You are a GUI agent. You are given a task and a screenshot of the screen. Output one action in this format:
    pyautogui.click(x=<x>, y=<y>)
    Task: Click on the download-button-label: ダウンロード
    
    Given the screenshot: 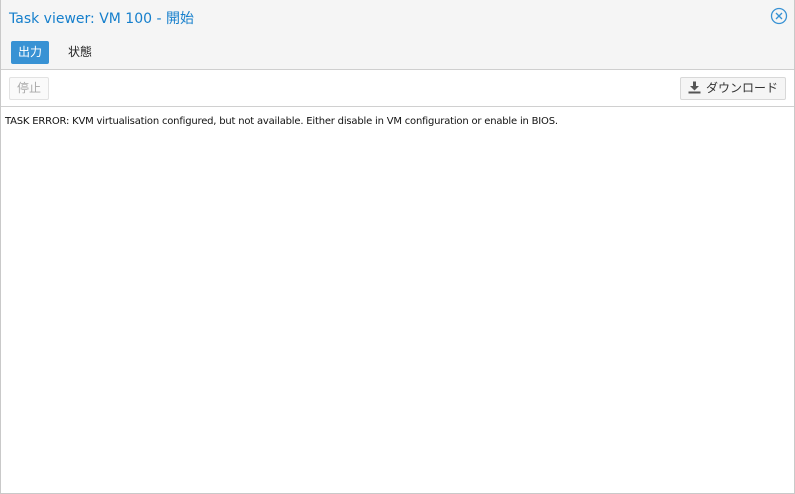 What is the action you would take?
    pyautogui.click(x=741, y=88)
    